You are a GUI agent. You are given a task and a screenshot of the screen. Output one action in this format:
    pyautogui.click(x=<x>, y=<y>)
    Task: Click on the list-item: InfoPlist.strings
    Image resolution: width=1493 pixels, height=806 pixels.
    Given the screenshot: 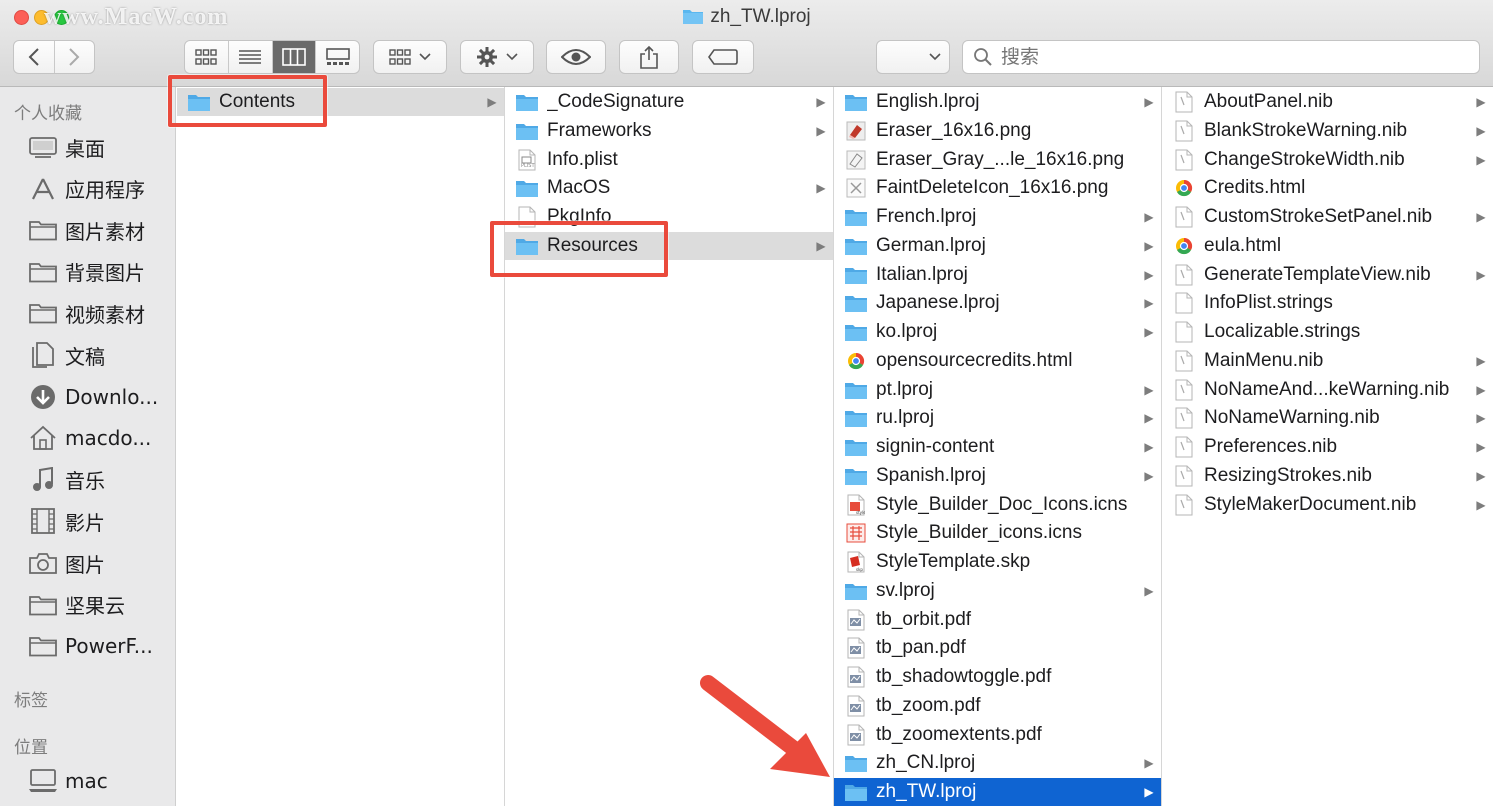 What is the action you would take?
    pyautogui.click(x=1327, y=303)
    